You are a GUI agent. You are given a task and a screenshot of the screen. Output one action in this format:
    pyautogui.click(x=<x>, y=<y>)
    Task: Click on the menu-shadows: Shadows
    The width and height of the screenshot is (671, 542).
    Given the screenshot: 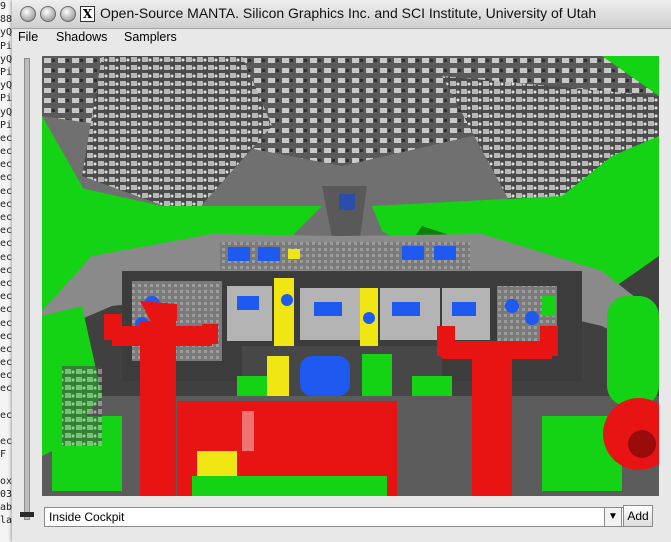 What is the action you would take?
    pyautogui.click(x=81, y=37)
    